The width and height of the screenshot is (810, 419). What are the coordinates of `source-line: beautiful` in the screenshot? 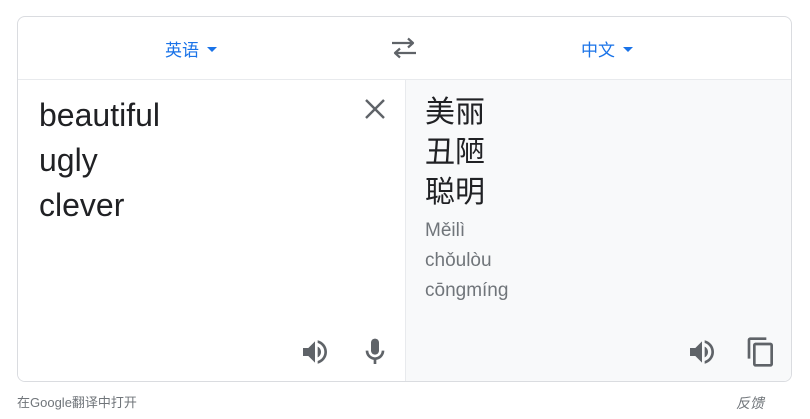 It's located at (99, 115).